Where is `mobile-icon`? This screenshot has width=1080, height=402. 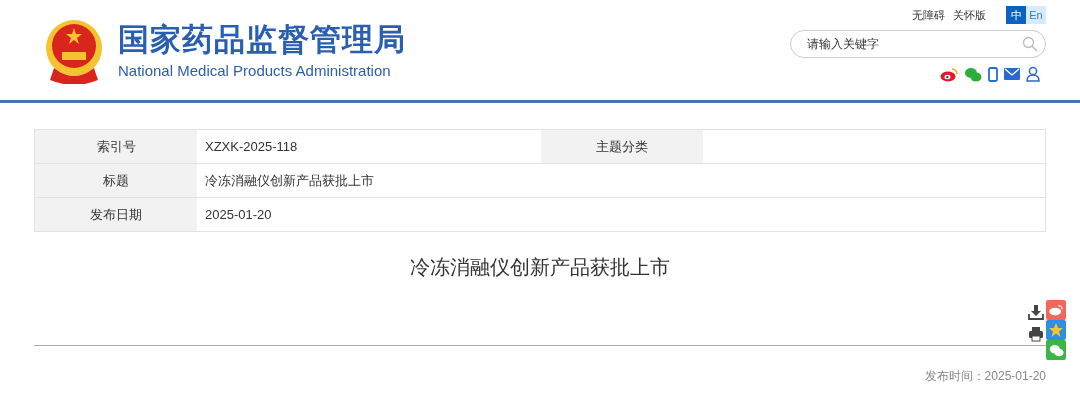
mobile-icon is located at coordinates (993, 74).